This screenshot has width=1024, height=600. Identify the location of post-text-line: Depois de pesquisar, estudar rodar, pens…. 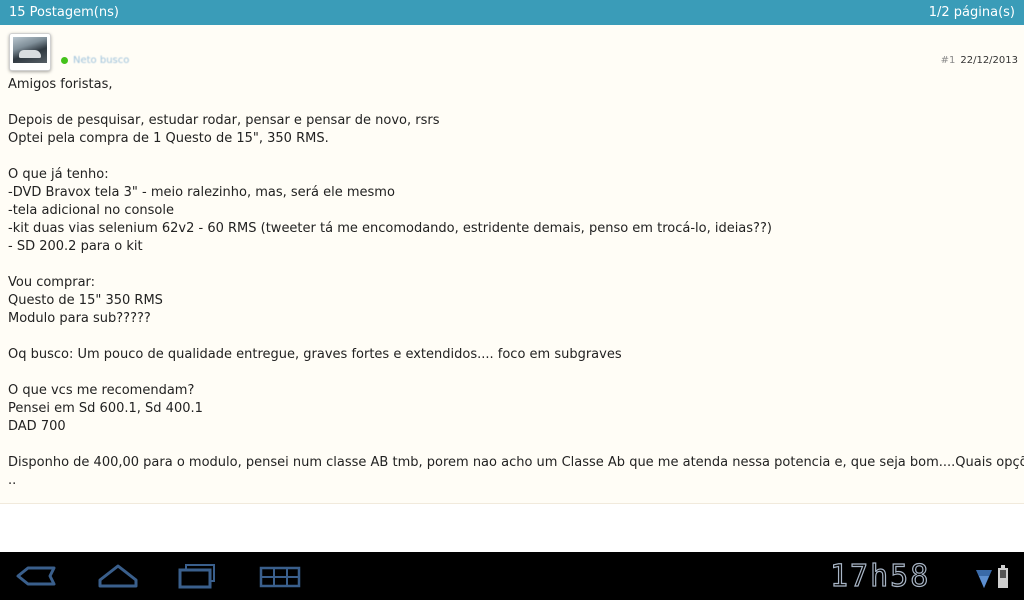
(224, 120).